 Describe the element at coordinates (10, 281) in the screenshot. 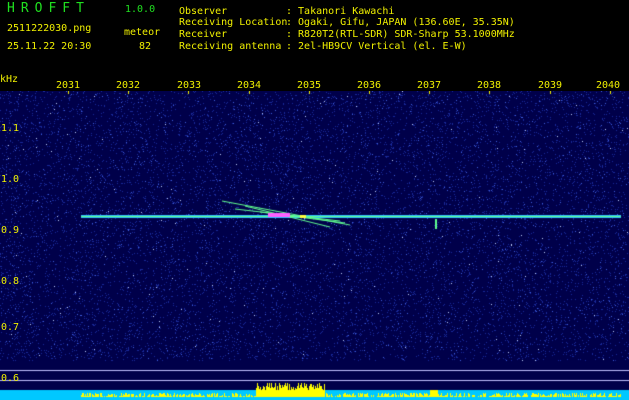

I see `y-tick-label: 0.8` at that location.